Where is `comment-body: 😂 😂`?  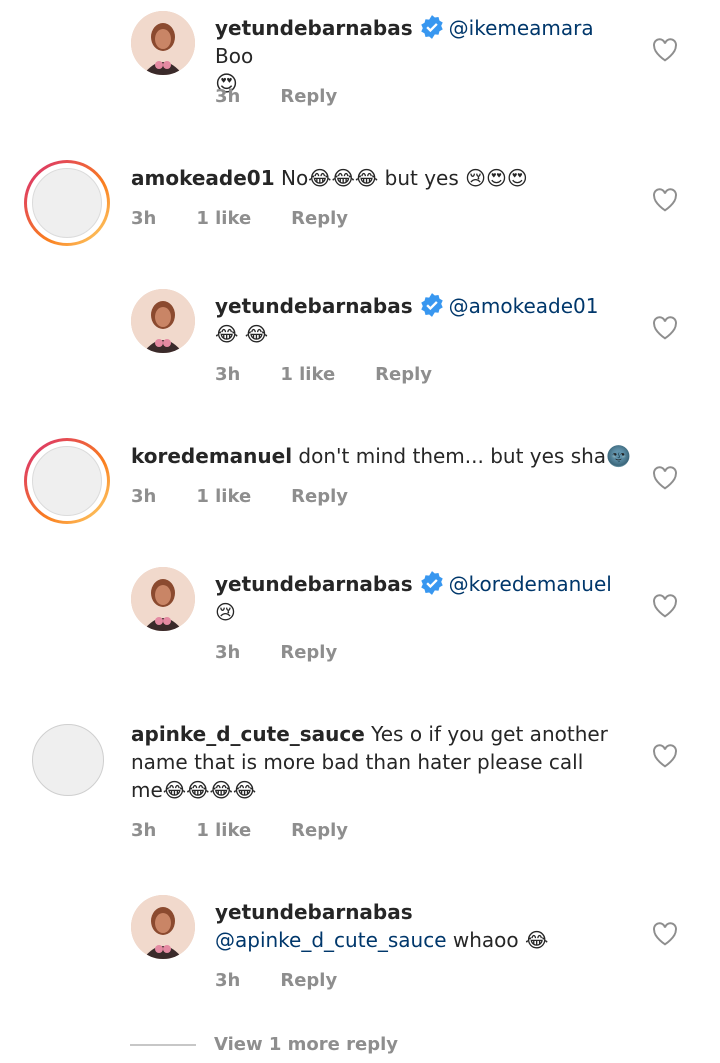
comment-body: 😂 😂 is located at coordinates (242, 334).